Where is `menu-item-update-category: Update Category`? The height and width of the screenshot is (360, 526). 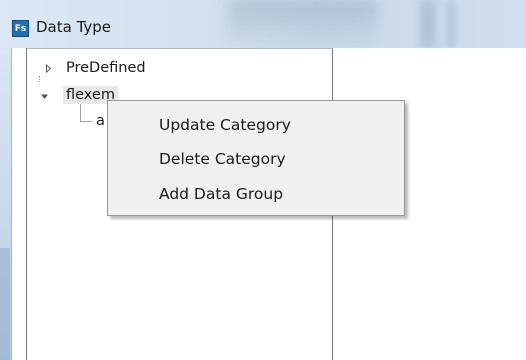
menu-item-update-category: Update Category is located at coordinates (256, 125).